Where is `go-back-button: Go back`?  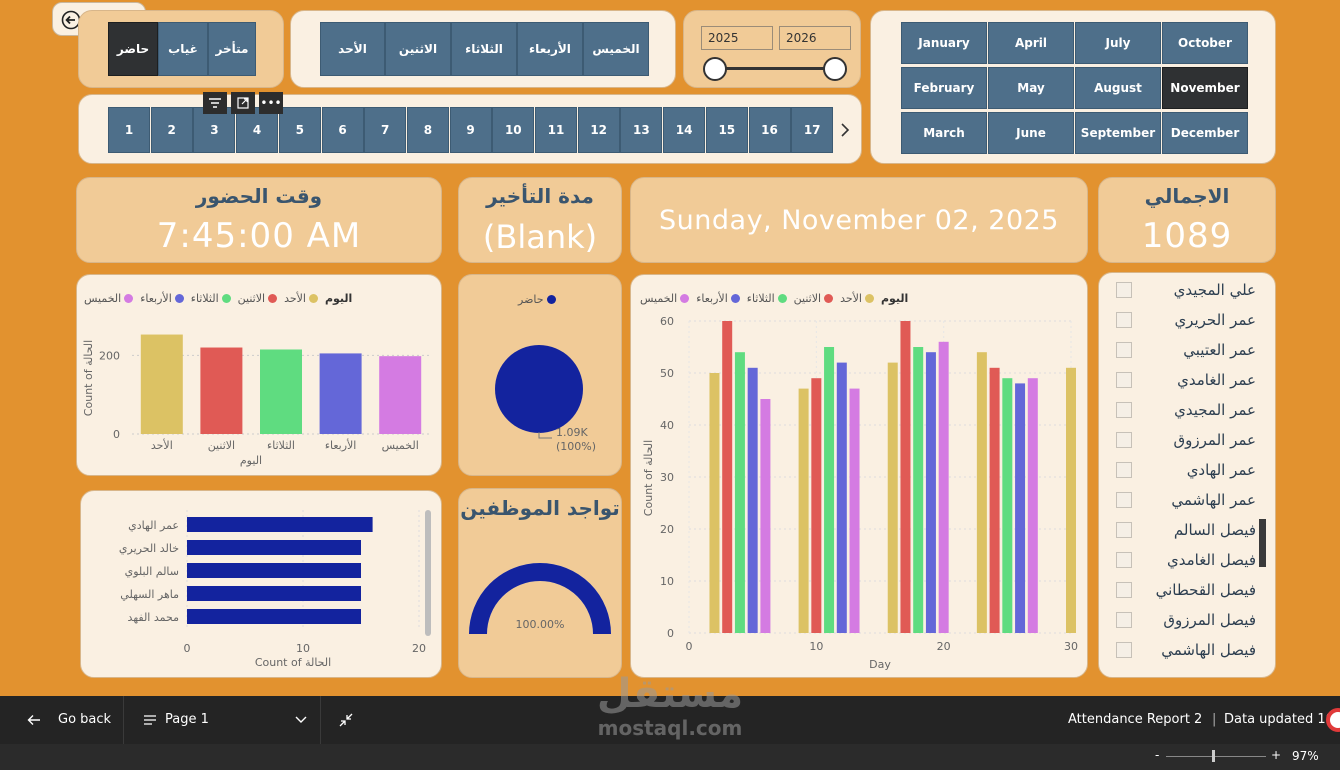
go-back-button: Go back is located at coordinates (62, 720).